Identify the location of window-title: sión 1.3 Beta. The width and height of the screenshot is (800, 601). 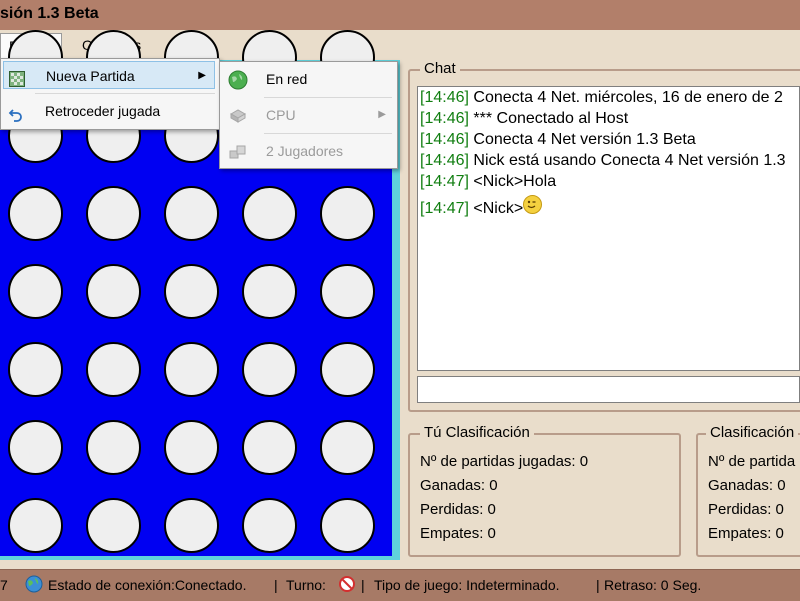
(49, 13).